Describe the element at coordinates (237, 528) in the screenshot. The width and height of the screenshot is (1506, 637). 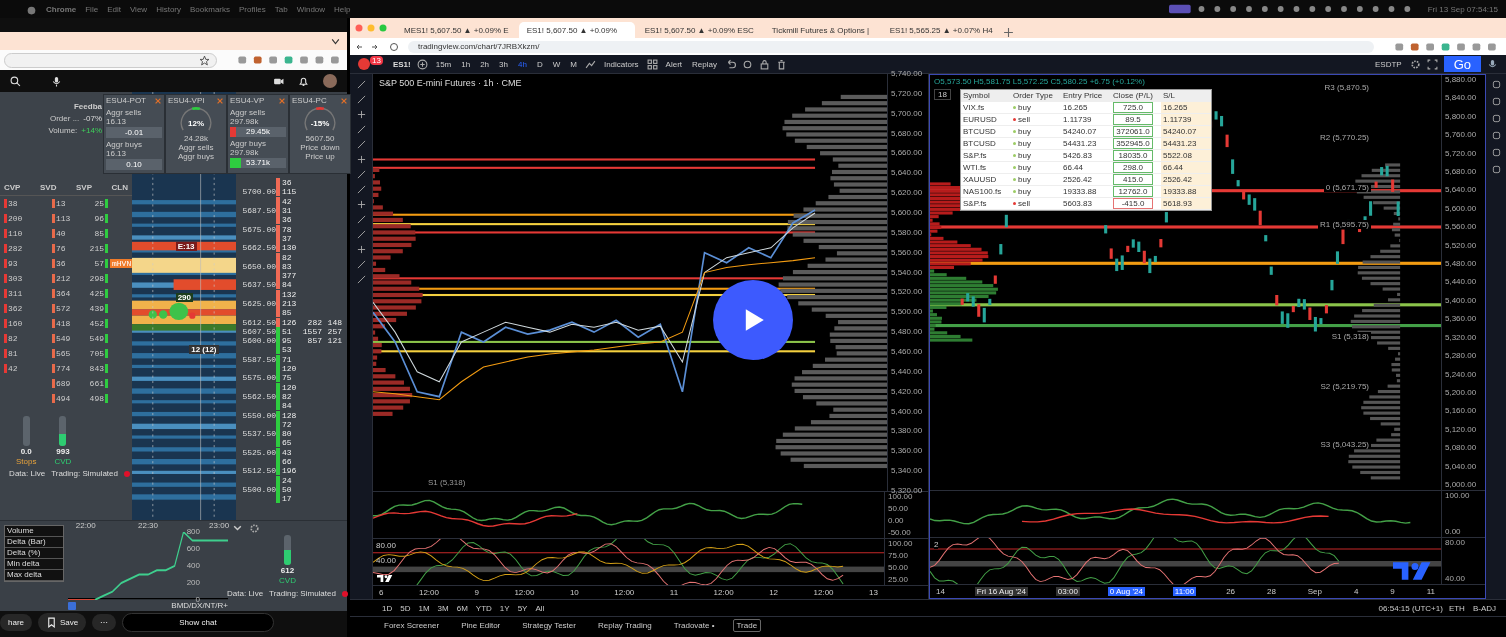
I see `chevron-down-icon` at that location.